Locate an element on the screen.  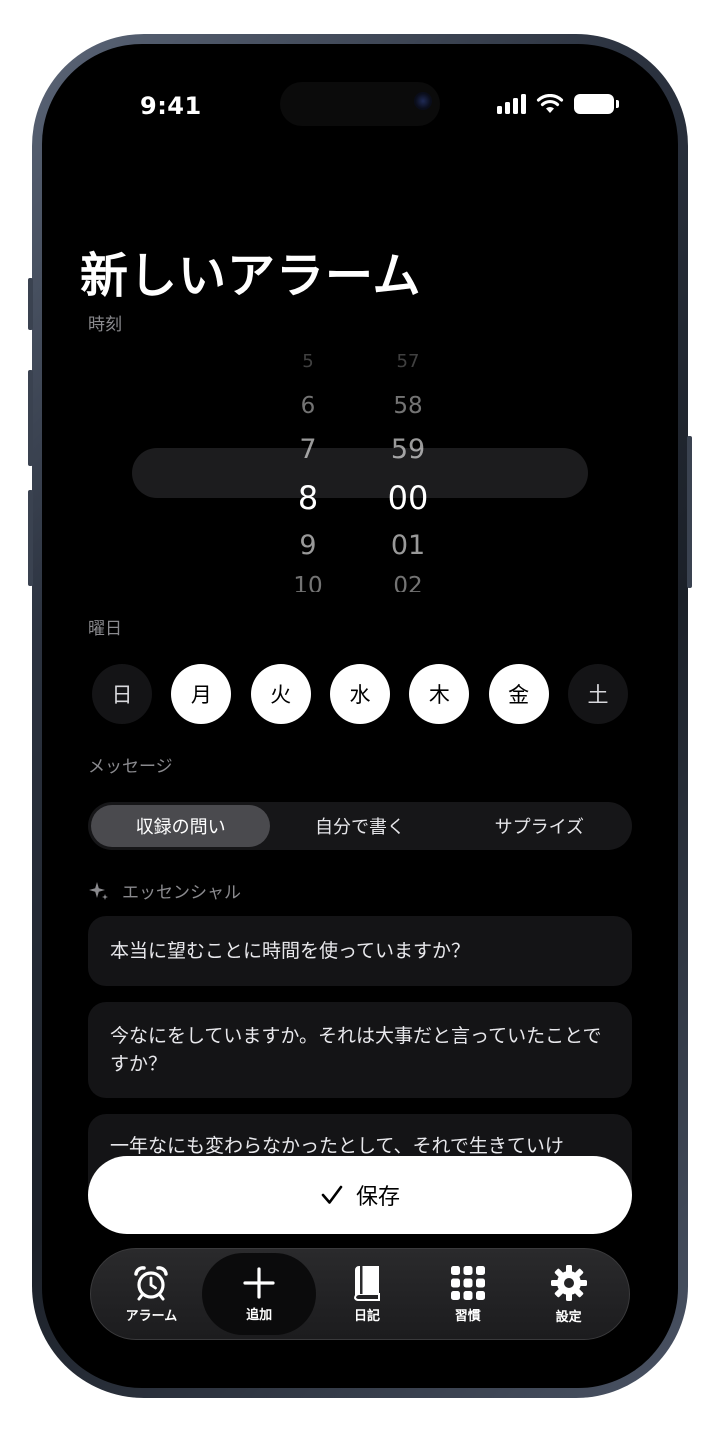
tab-label: アラーム is located at coordinates (151, 1316).